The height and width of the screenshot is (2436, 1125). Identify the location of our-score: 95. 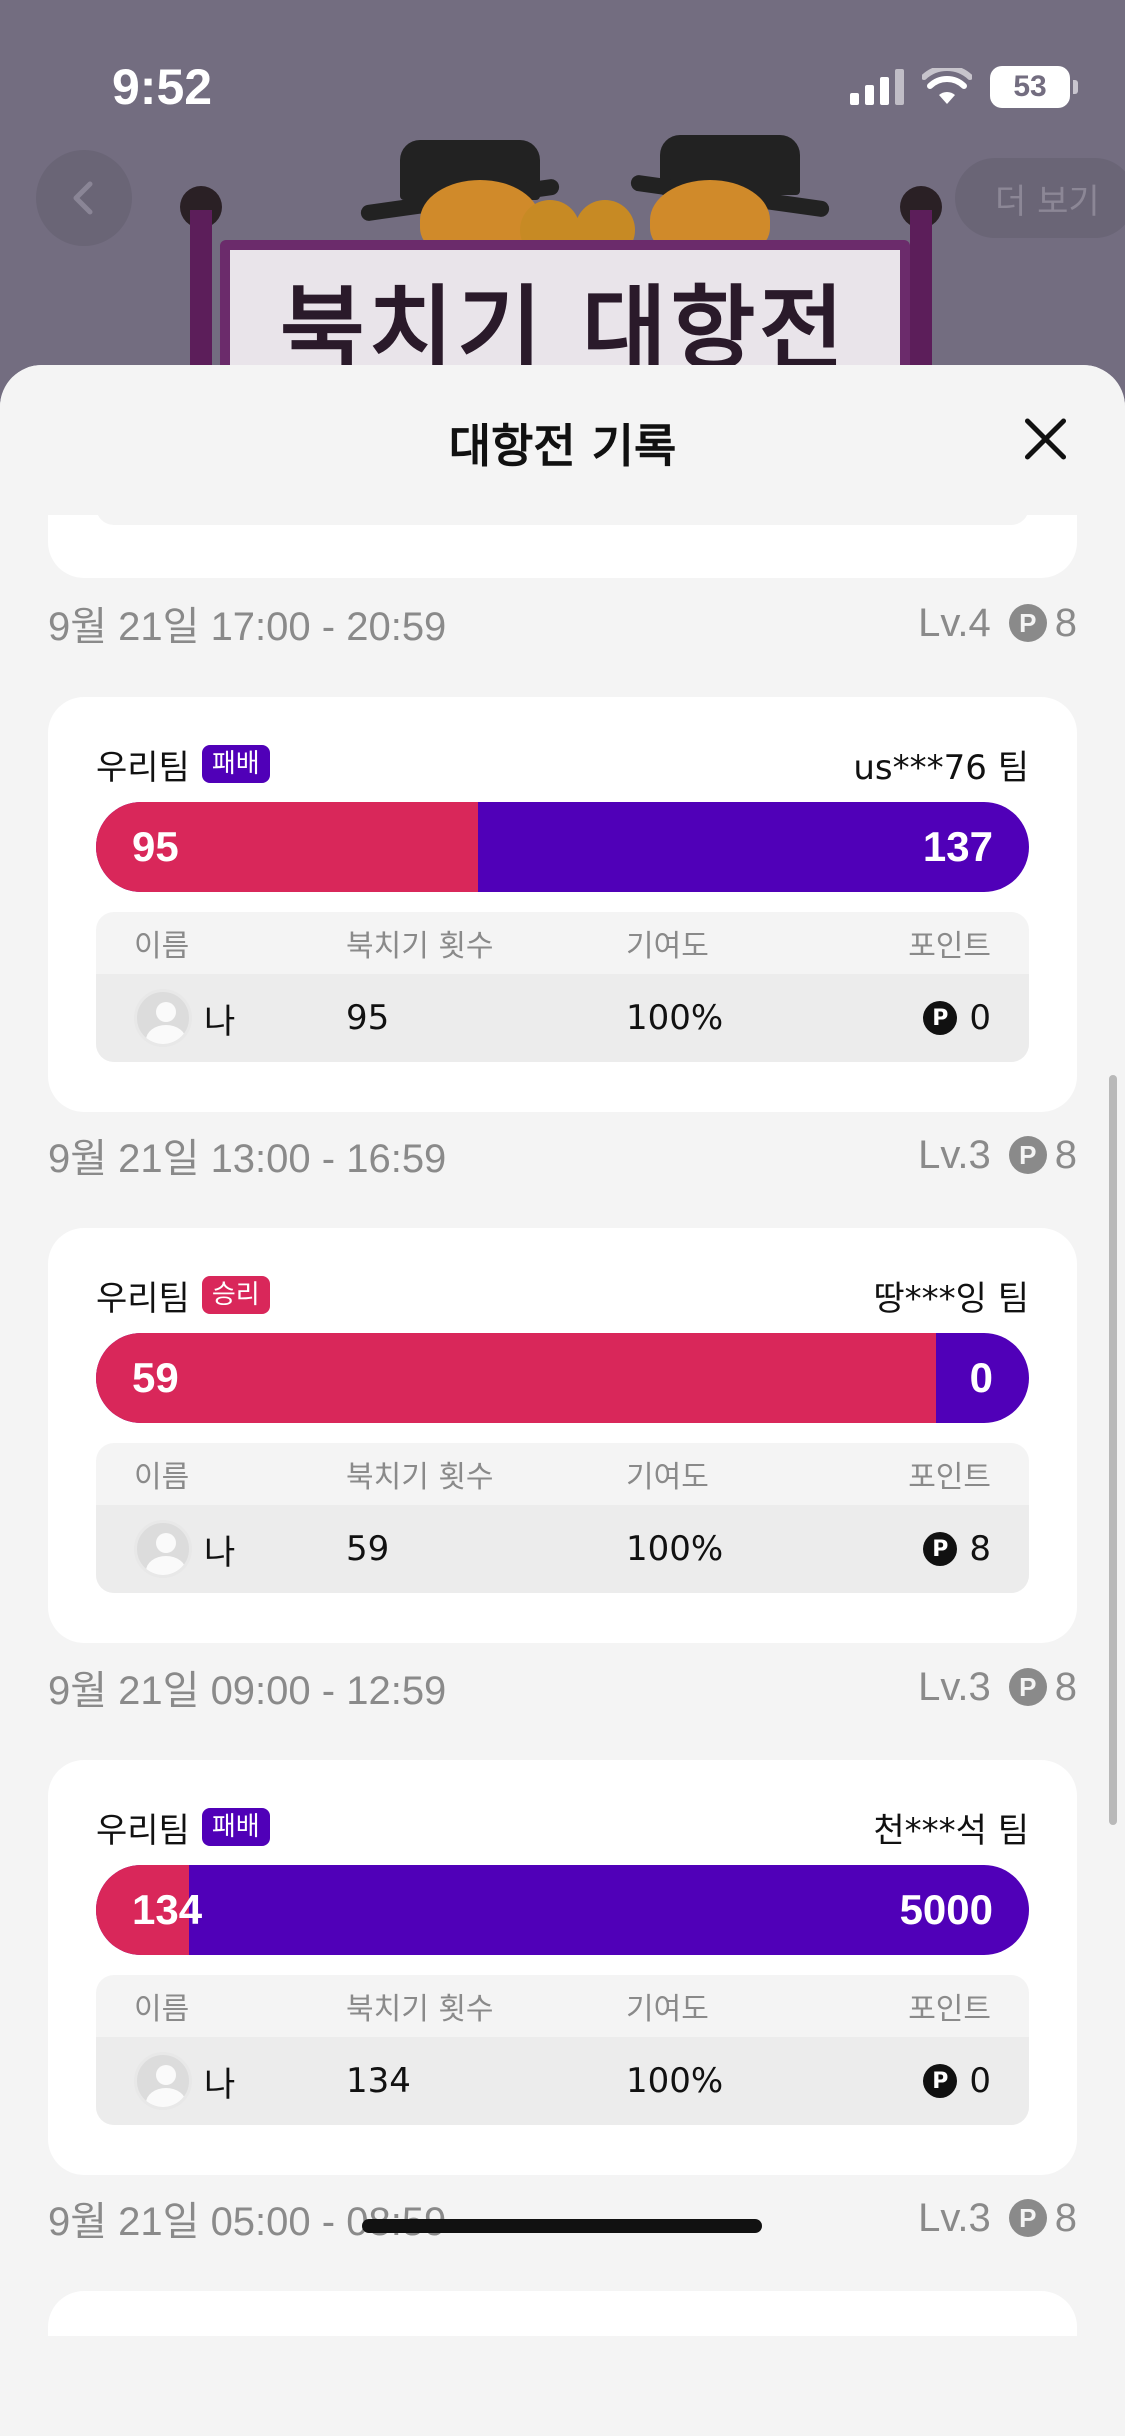
(155, 846).